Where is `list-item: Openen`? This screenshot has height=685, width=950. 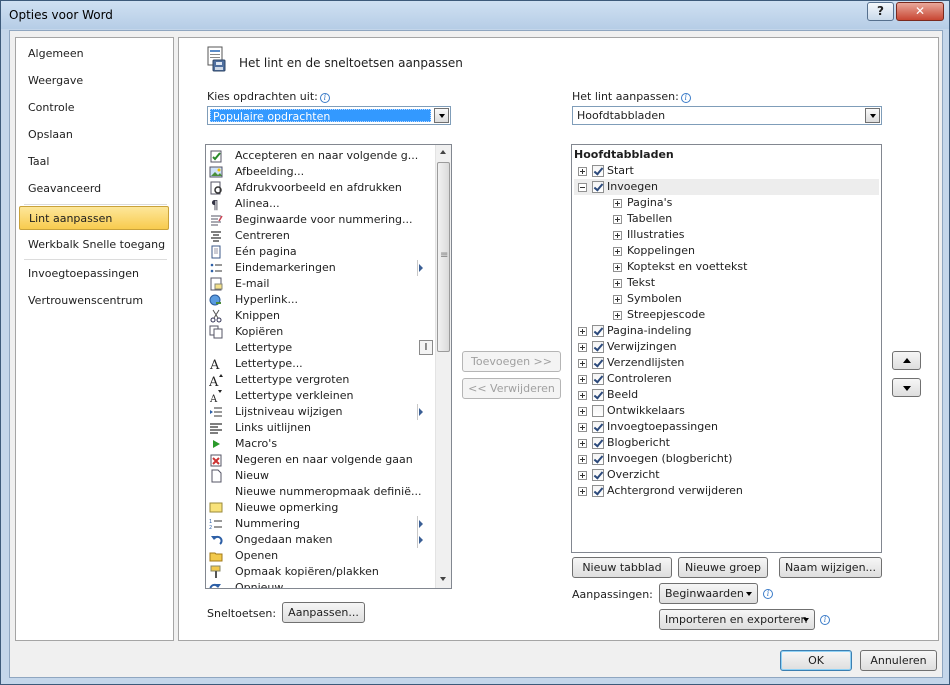
list-item: Openen is located at coordinates (312, 556).